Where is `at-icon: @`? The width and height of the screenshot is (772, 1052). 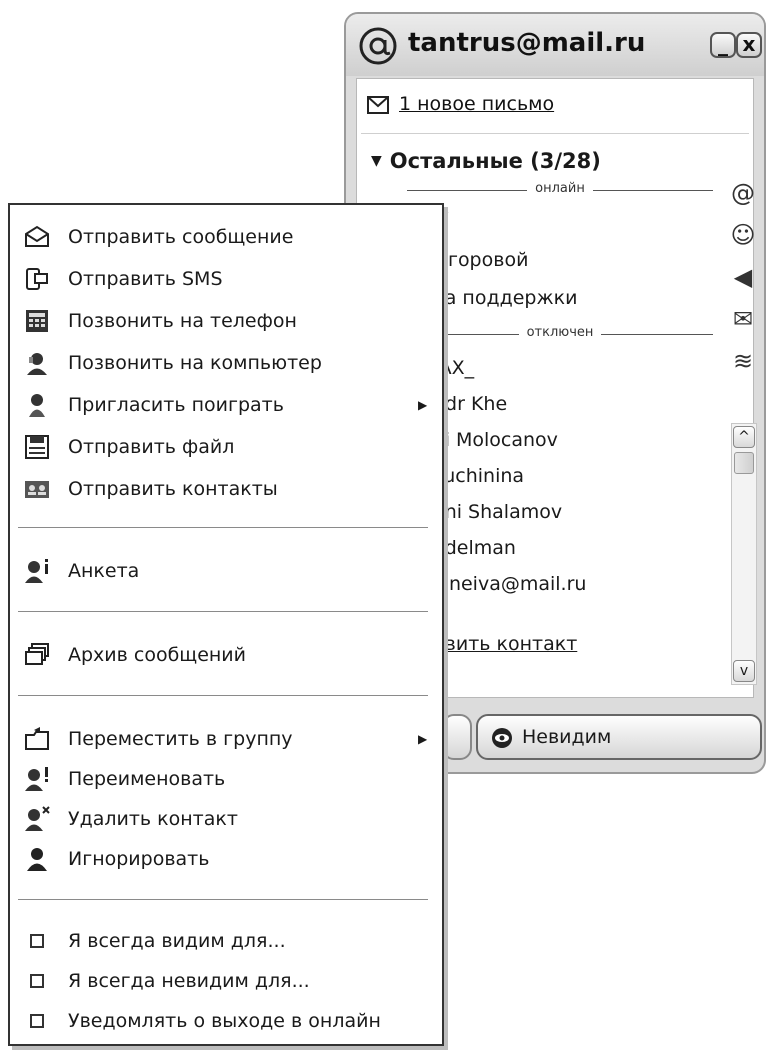
at-icon: @ is located at coordinates (743, 195).